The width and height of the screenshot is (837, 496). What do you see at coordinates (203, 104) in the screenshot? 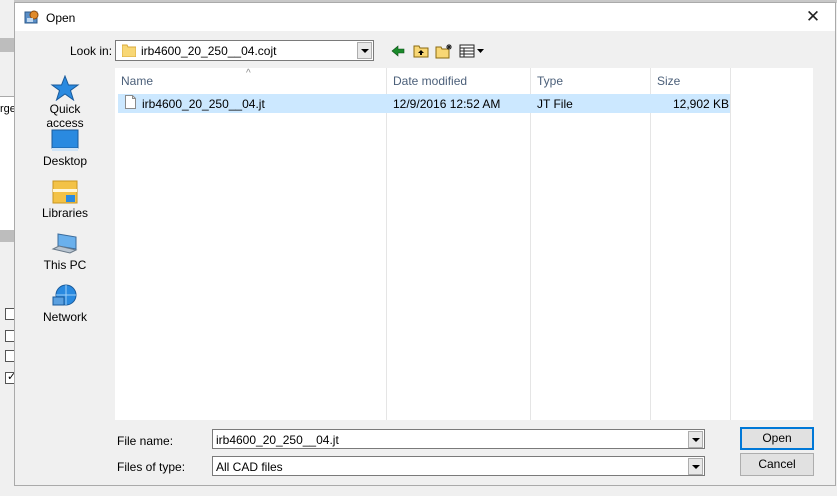
I see `file-name: irb4600_20_250__04.jt` at bounding box center [203, 104].